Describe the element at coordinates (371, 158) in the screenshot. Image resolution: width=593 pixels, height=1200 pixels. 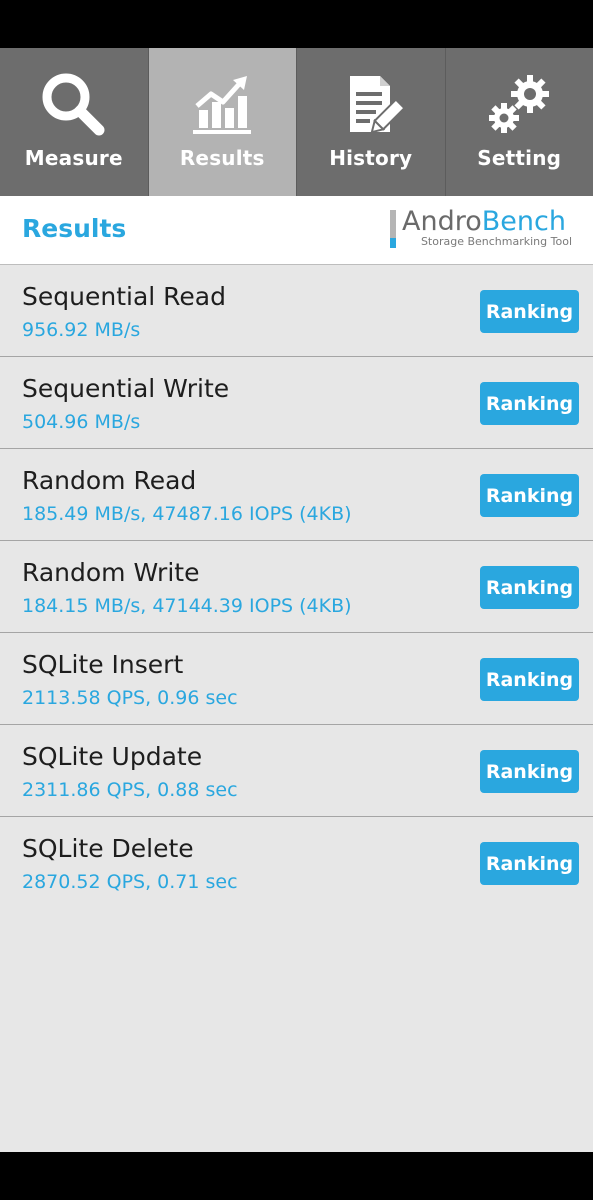
I see `tab-history-label: History` at that location.